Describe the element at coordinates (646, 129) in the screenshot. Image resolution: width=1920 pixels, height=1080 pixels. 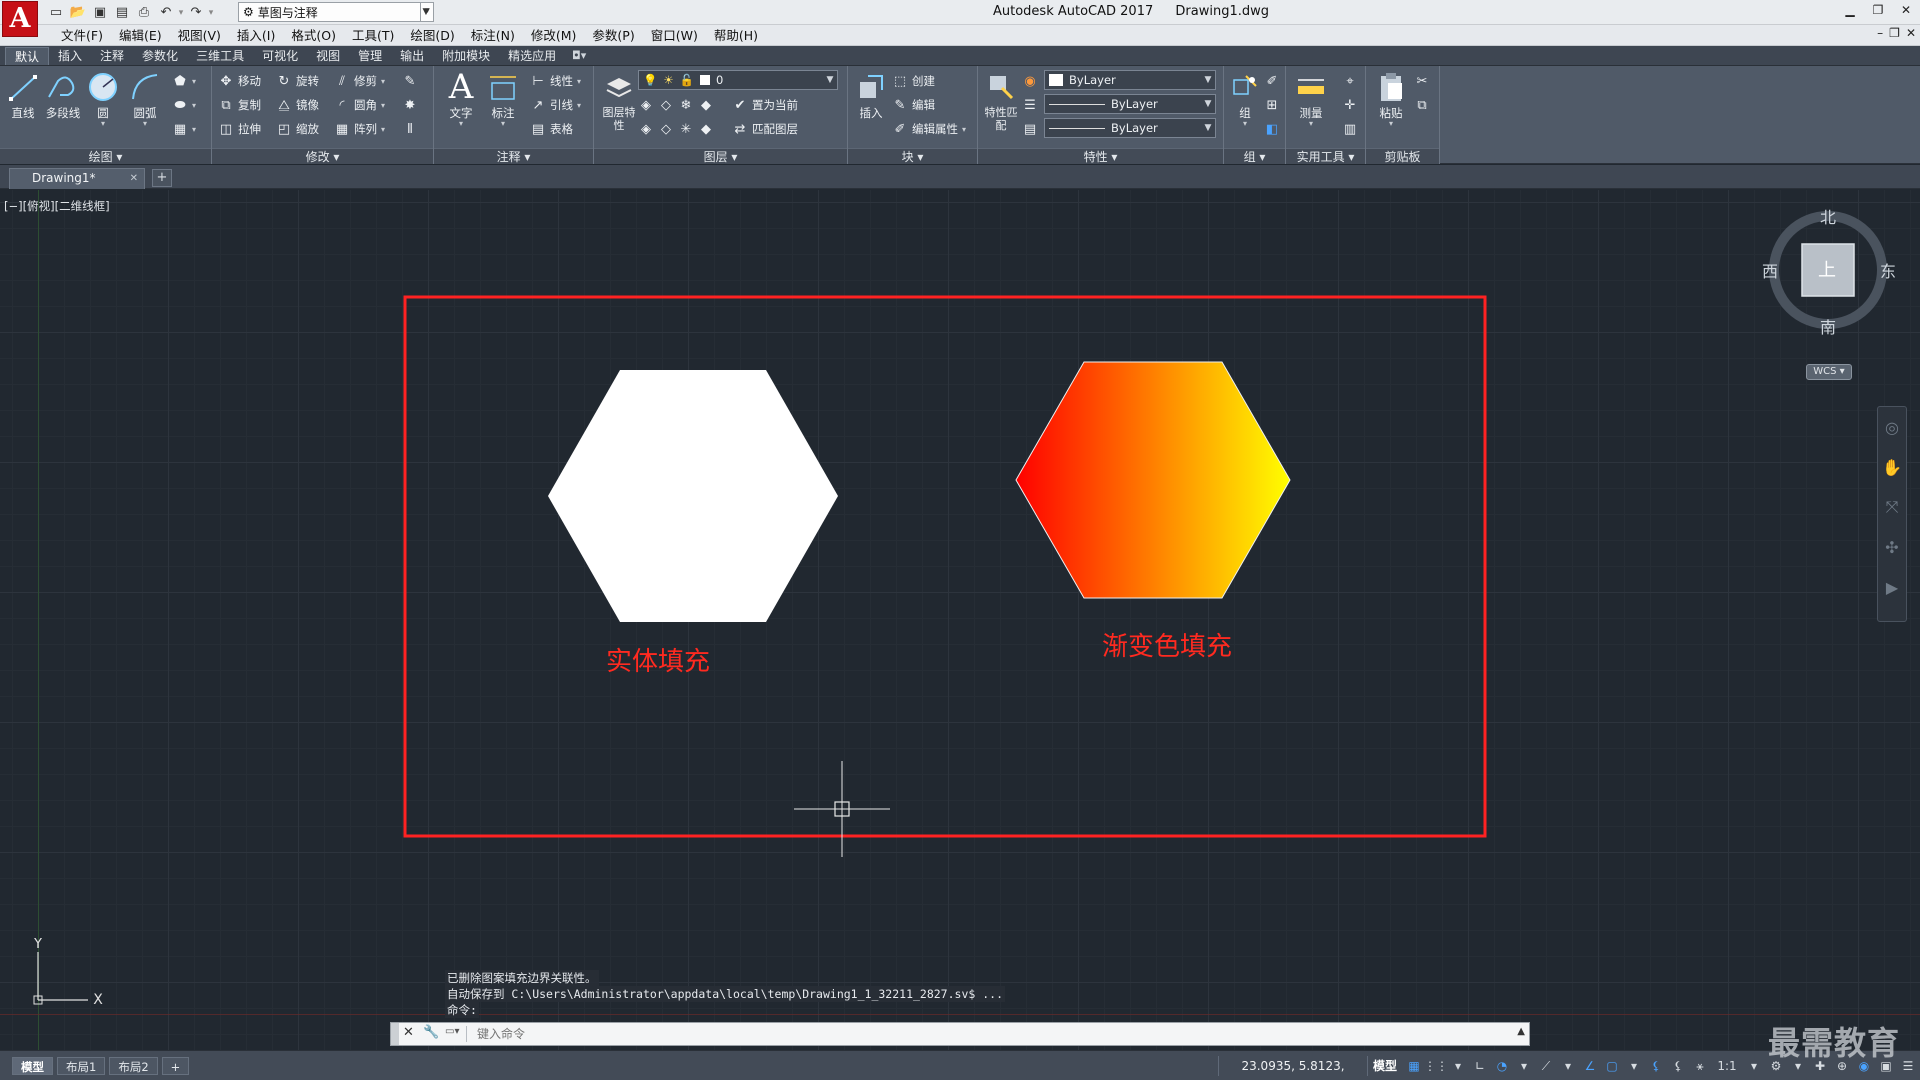
I see `layer-on-icon: ◈` at that location.